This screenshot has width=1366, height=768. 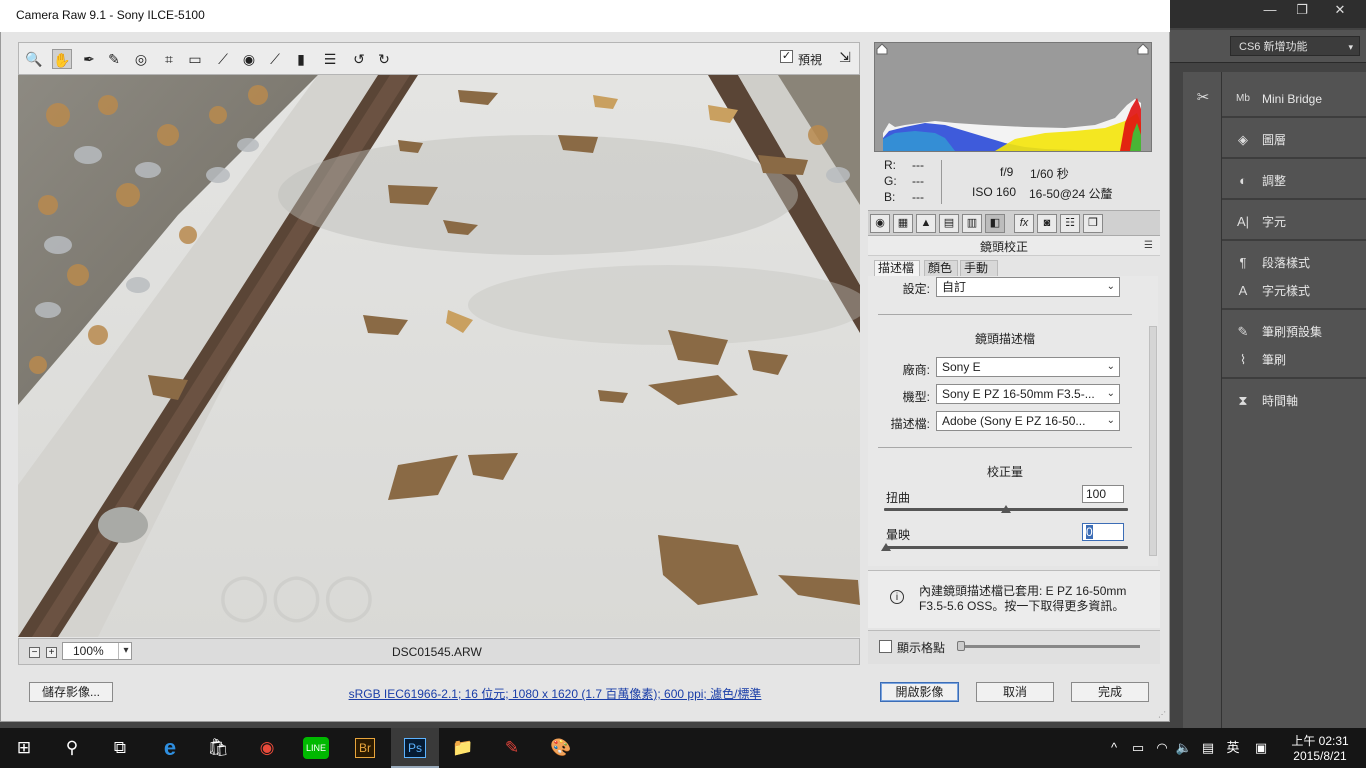 I want to click on tab-manual: 手動, so click(x=979, y=268).